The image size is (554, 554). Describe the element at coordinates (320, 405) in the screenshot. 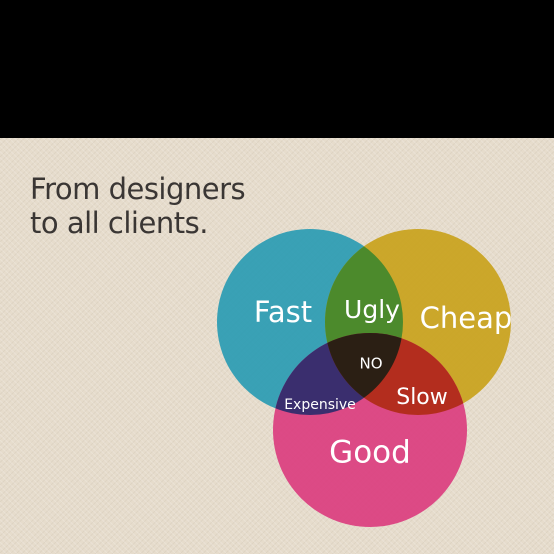

I see `label-expensive: Expensive` at that location.